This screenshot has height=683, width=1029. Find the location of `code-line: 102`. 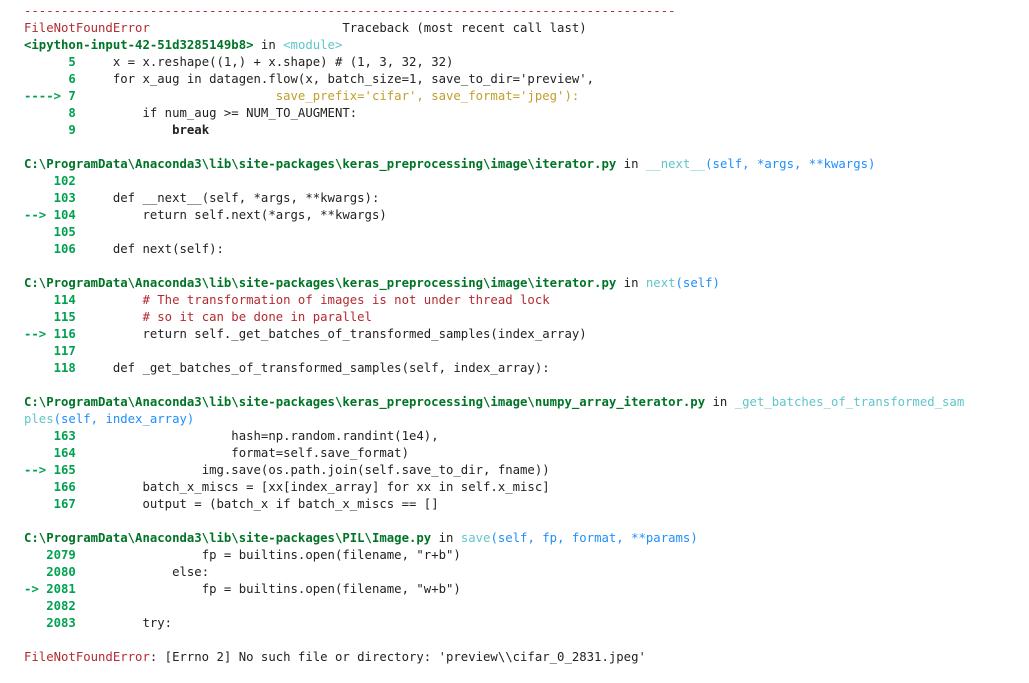

code-line: 102 is located at coordinates (526, 181).